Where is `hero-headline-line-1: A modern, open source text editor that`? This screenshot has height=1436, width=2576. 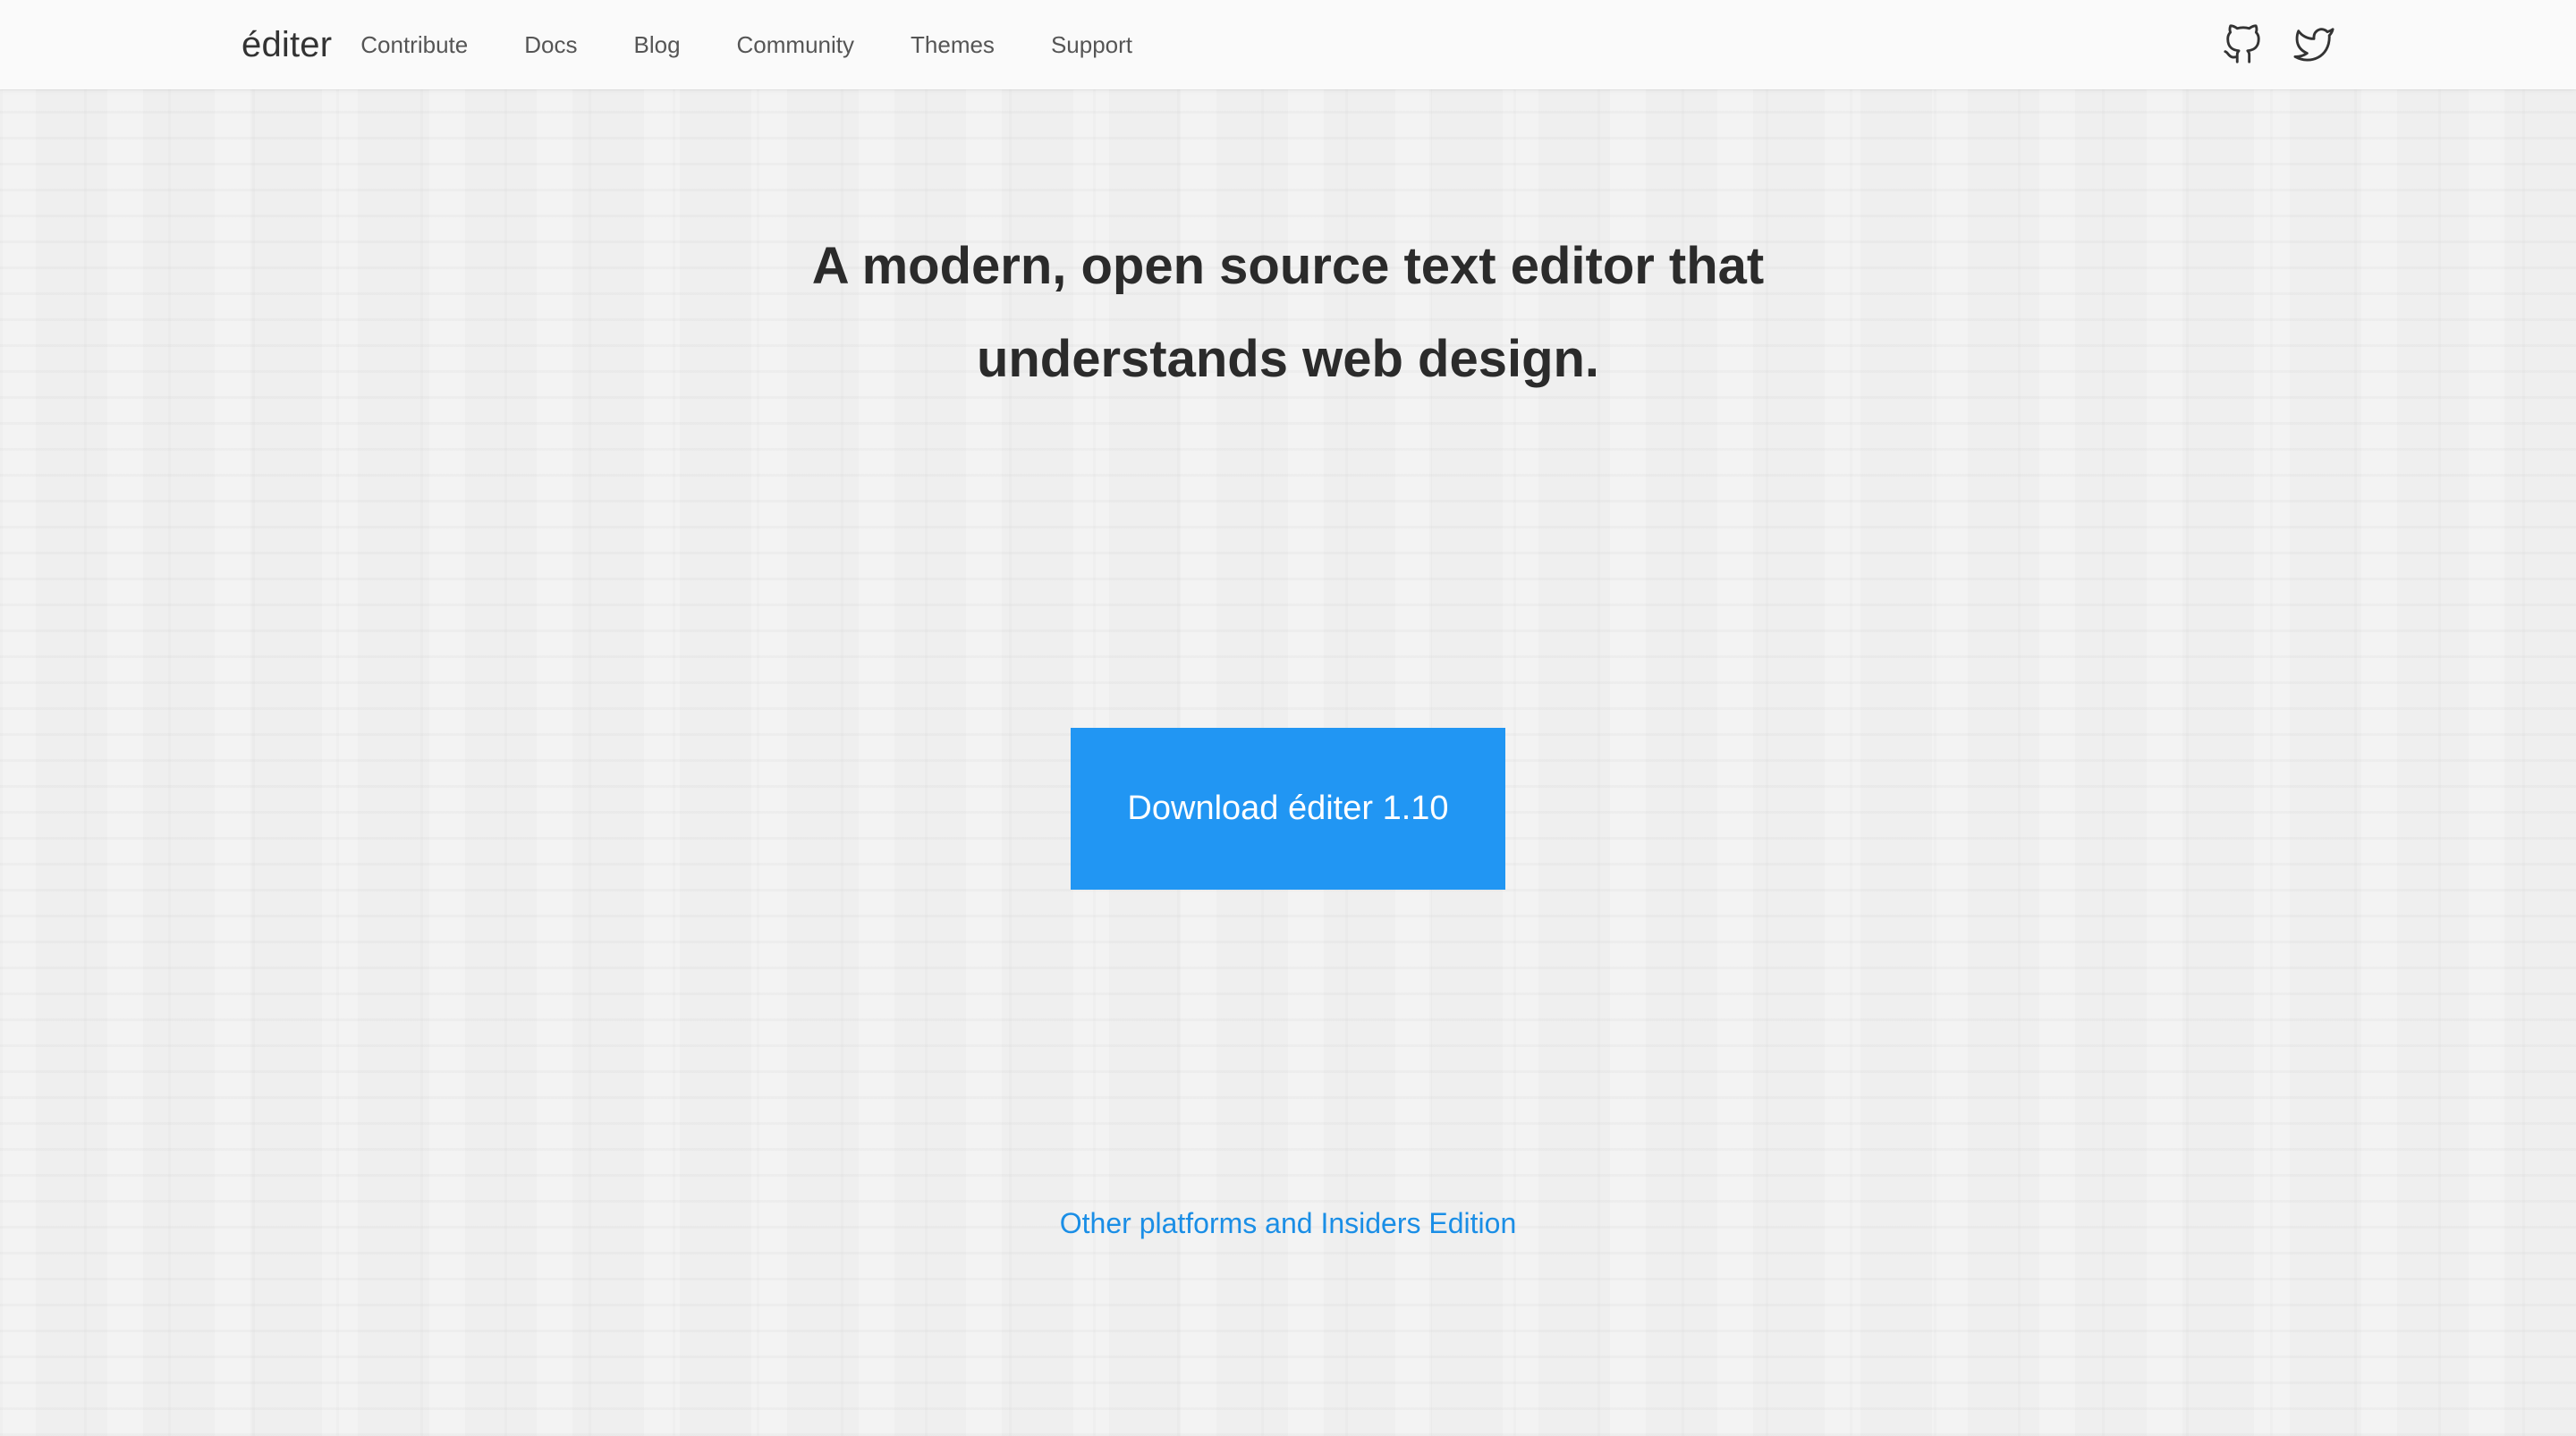
hero-headline-line-1: A modern, open source text editor that is located at coordinates (1288, 266).